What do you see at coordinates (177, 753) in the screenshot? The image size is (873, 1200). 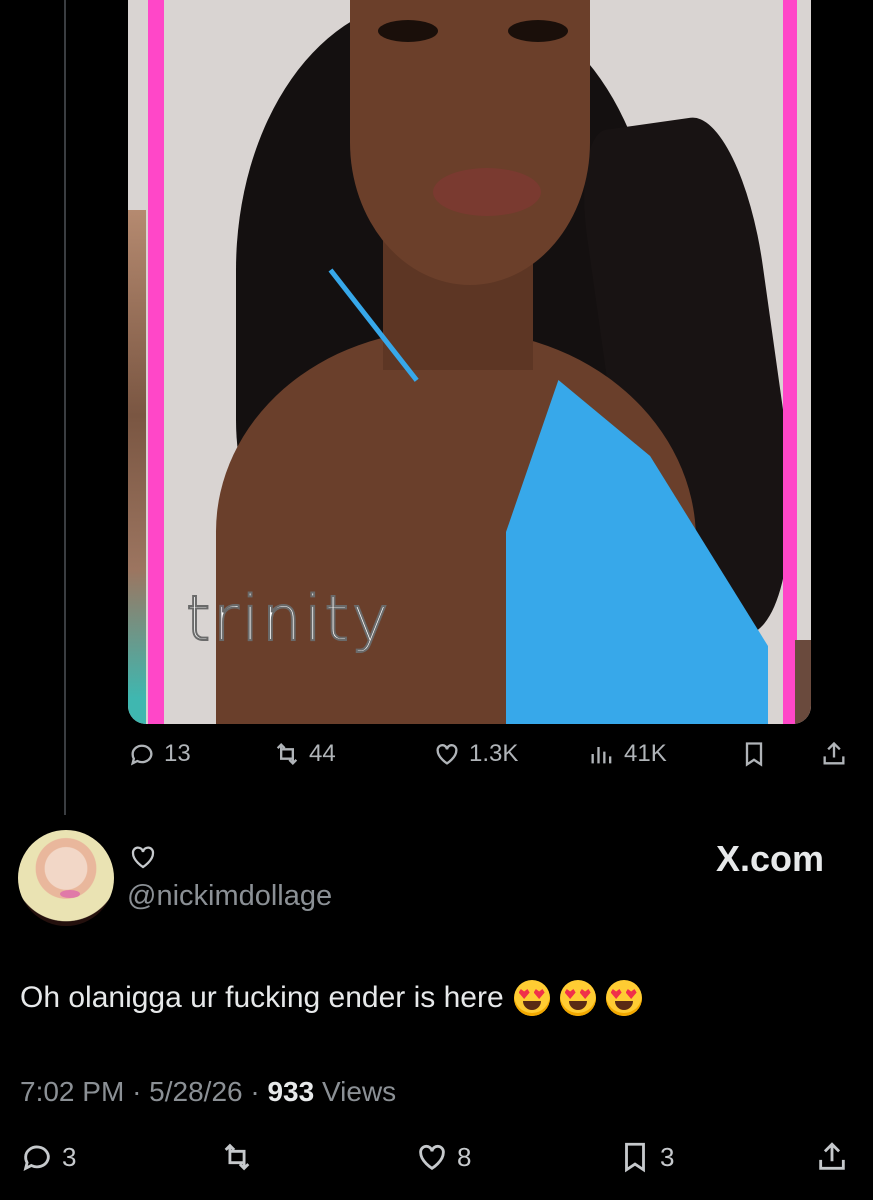 I see `reply-count: 13` at bounding box center [177, 753].